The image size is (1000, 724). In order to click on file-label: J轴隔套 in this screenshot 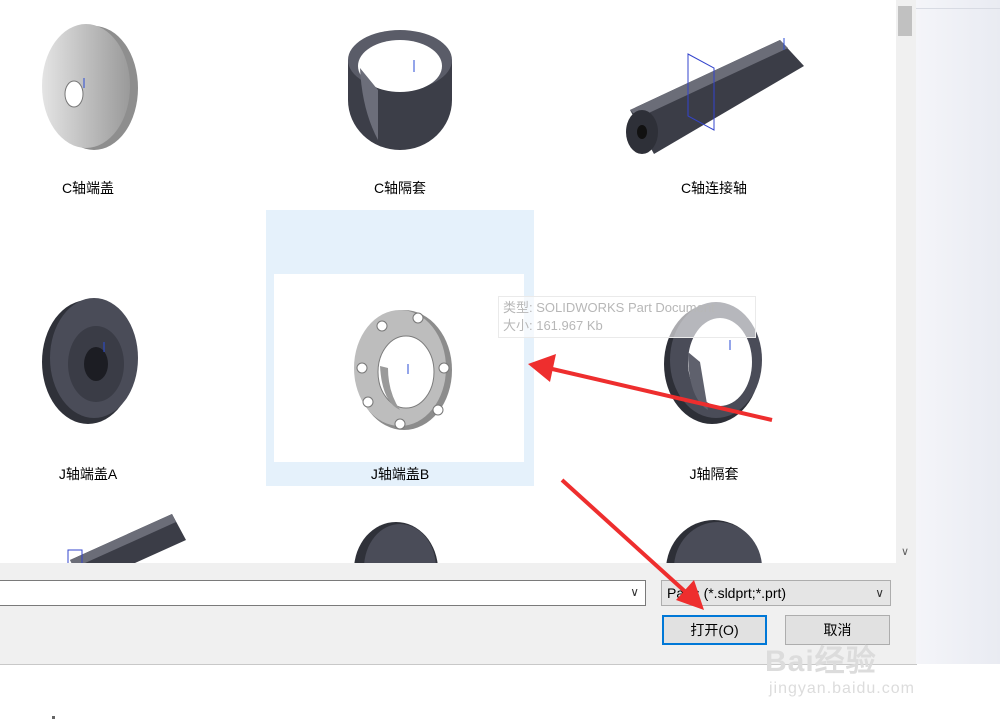, I will do `click(714, 474)`.